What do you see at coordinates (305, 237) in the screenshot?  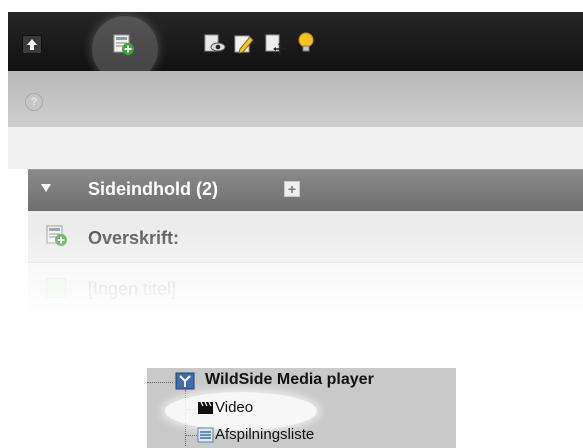 I see `content-row: Overskrift:` at bounding box center [305, 237].